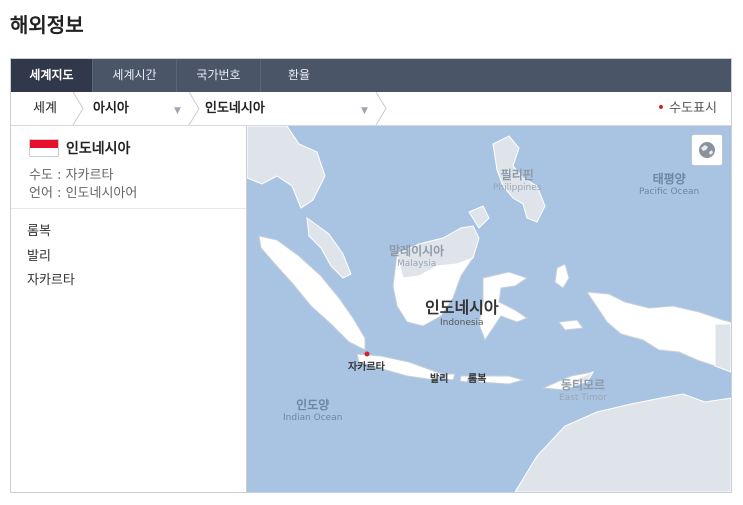 The height and width of the screenshot is (505, 743). Describe the element at coordinates (83, 193) in the screenshot. I see `language-info: 언어 : 인도네시아어` at that location.